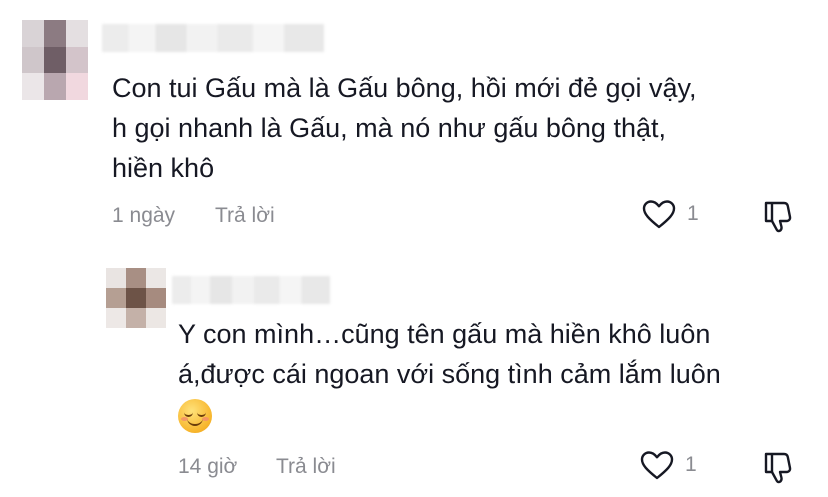  What do you see at coordinates (144, 215) in the screenshot?
I see `comment-timestamp: 1 ngày` at bounding box center [144, 215].